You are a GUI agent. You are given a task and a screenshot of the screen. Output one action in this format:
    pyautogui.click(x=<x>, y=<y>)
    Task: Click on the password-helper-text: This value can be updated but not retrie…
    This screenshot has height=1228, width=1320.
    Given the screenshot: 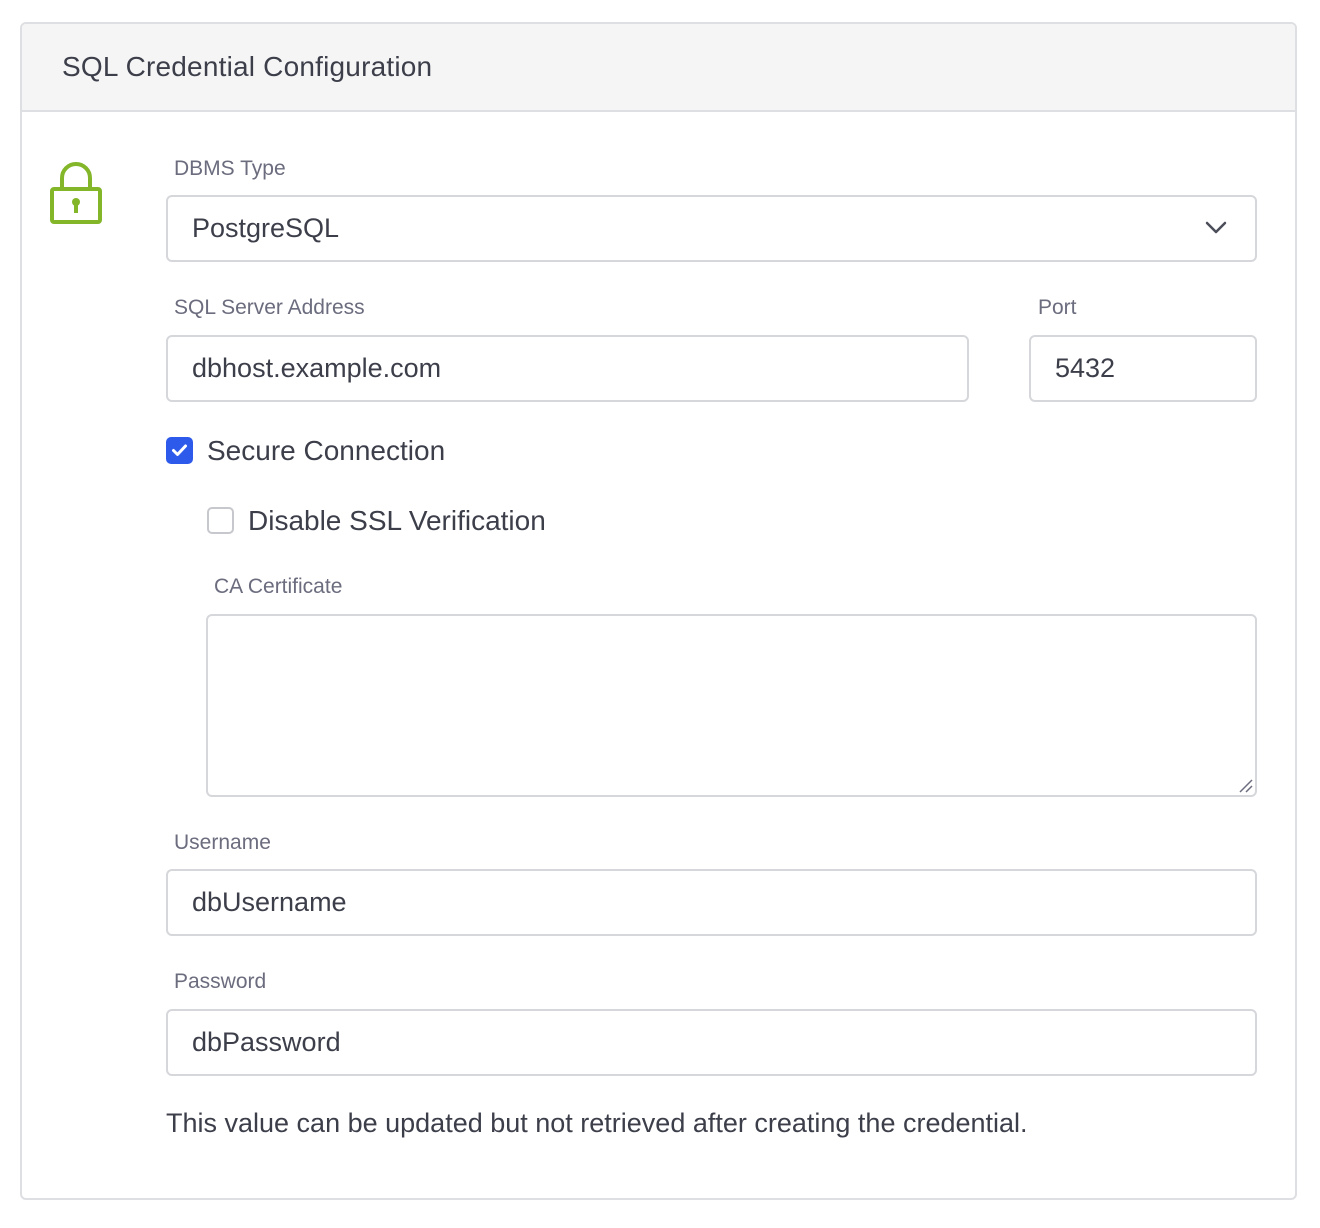 What is the action you would take?
    pyautogui.click(x=597, y=1123)
    